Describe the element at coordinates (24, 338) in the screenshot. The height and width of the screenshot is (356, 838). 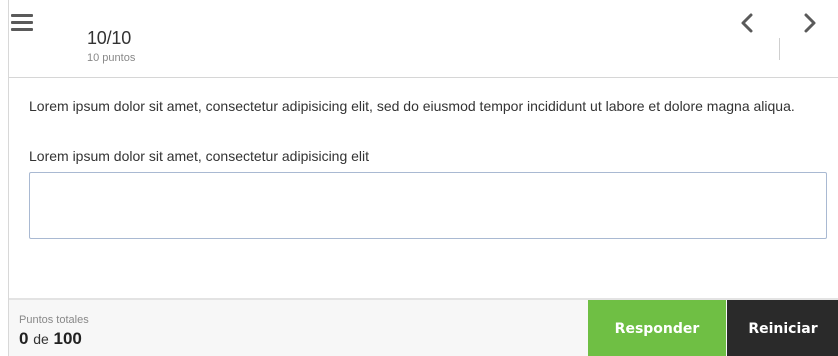
I see `score-current: 0` at that location.